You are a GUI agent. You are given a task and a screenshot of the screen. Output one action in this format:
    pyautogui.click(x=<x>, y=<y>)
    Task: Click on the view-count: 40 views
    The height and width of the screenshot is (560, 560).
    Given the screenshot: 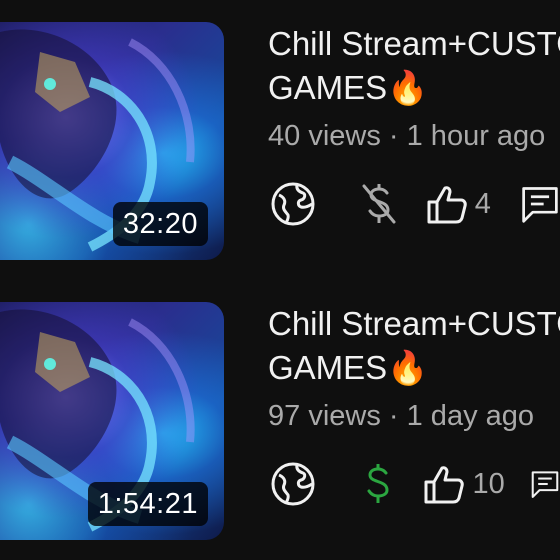 What is the action you would take?
    pyautogui.click(x=324, y=136)
    